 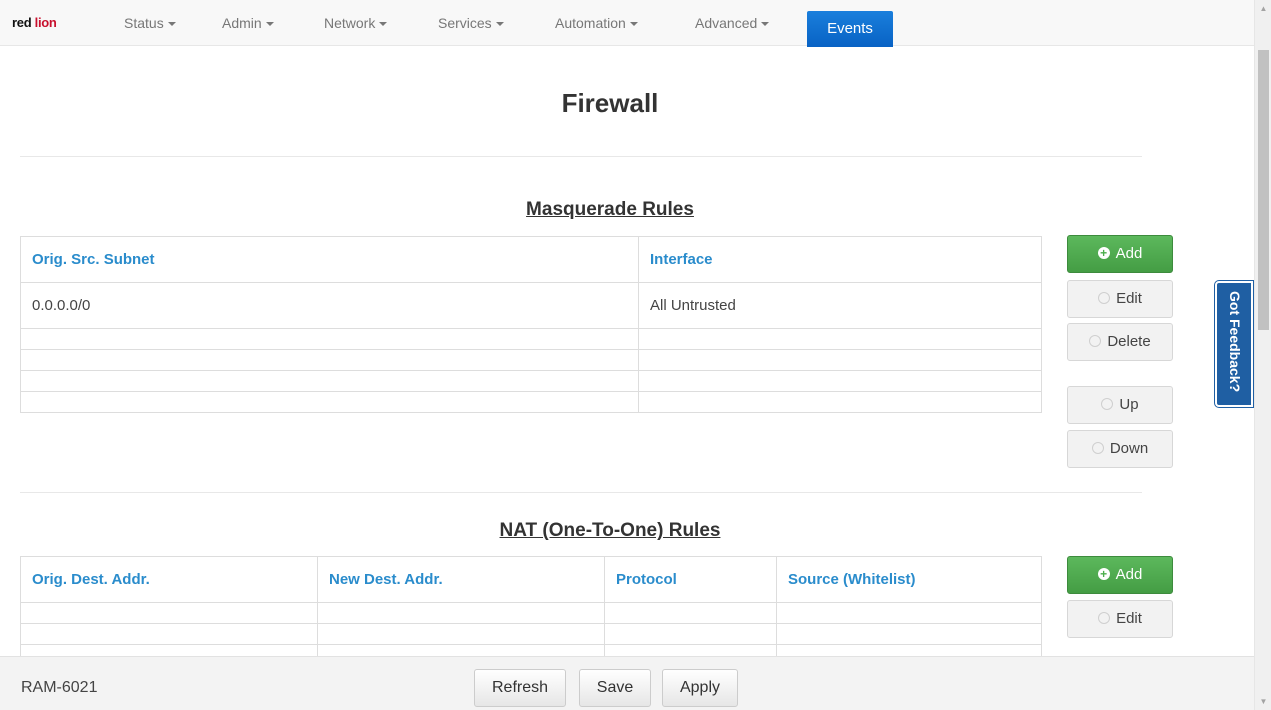 I want to click on footer-bar: RAM-6021 Refresh Save Apply, so click(x=627, y=683).